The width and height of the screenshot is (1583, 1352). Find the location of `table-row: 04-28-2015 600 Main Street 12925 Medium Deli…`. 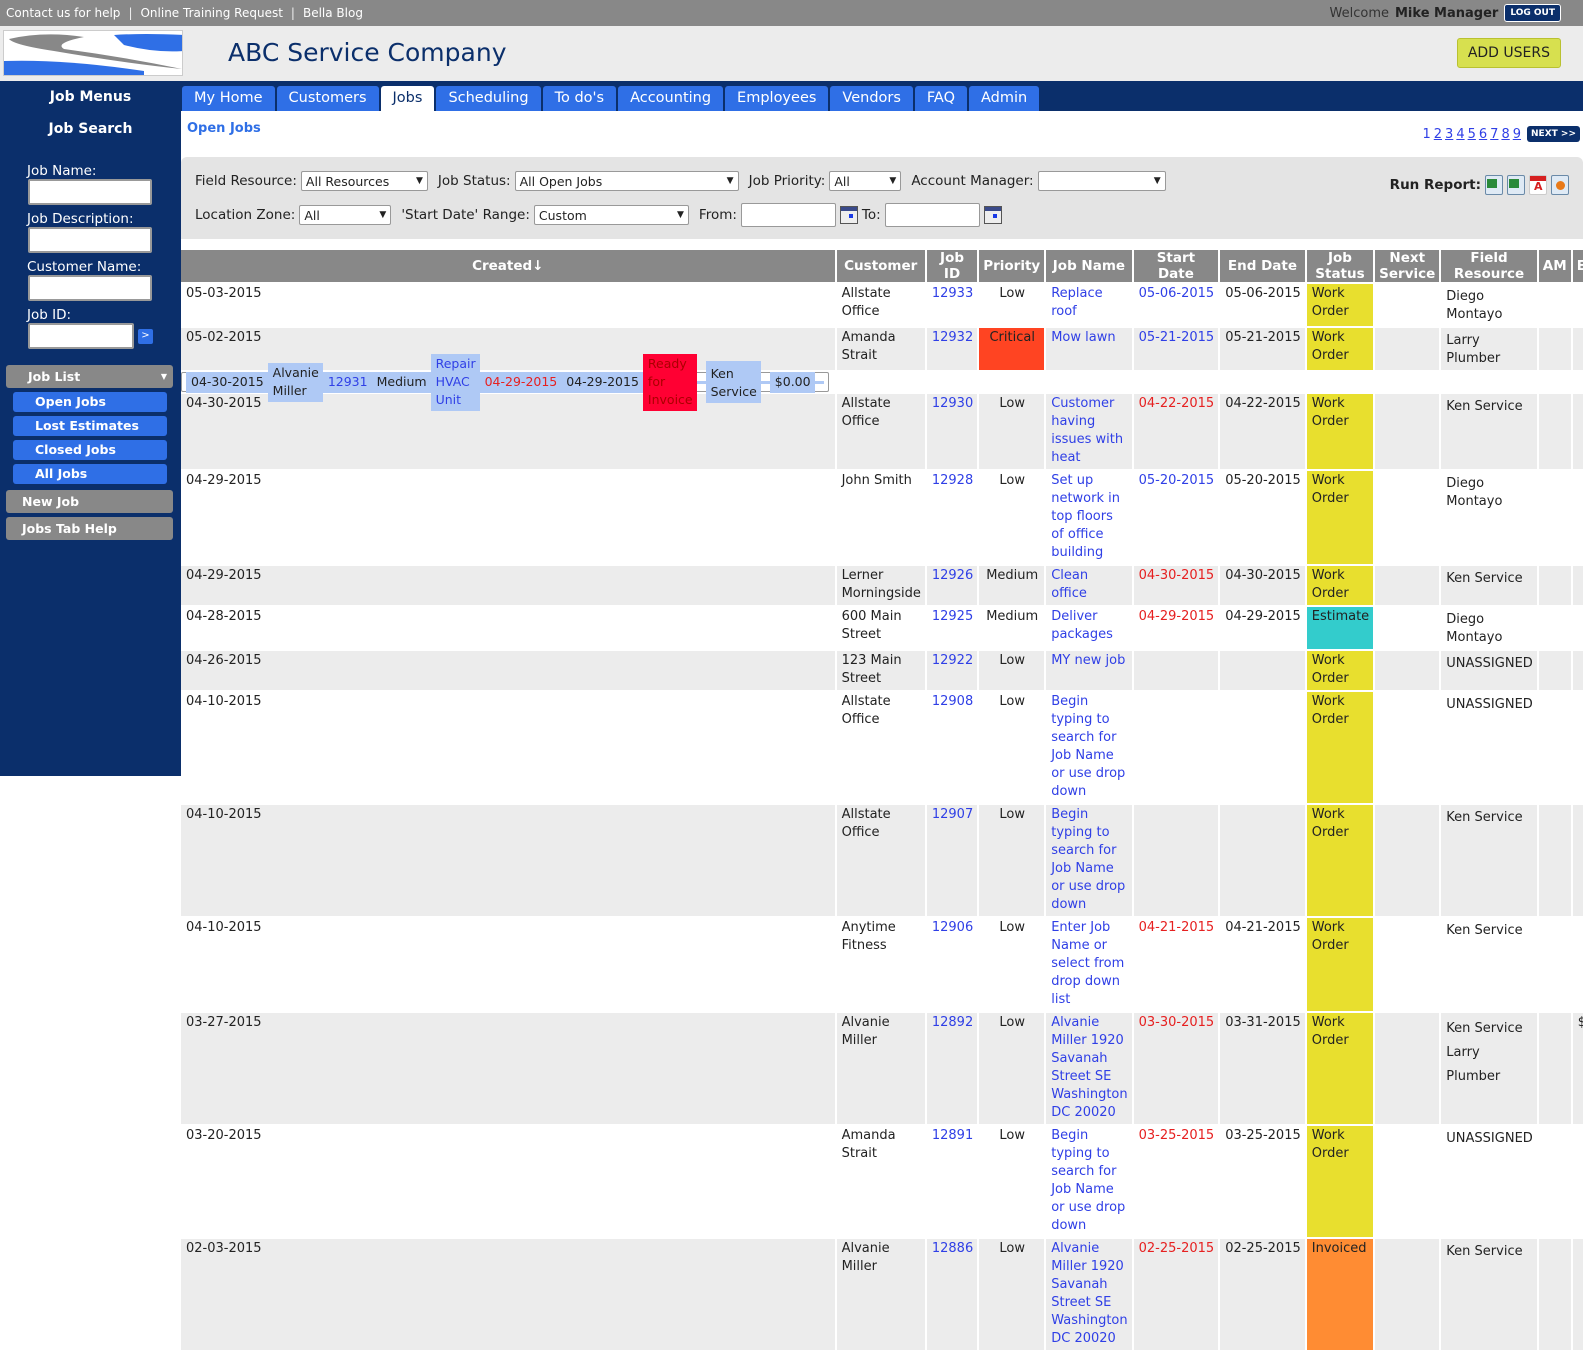

table-row: 04-28-2015 600 Main Street 12925 Medium Deli… is located at coordinates (882, 628).